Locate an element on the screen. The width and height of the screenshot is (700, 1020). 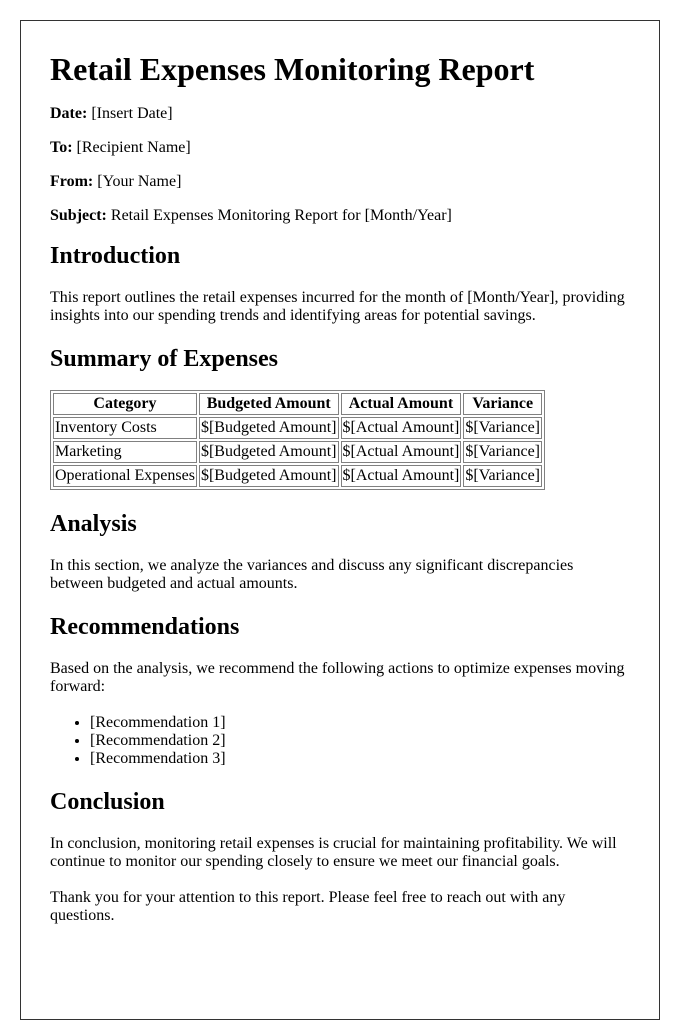
meta-label: To: is located at coordinates (61, 147).